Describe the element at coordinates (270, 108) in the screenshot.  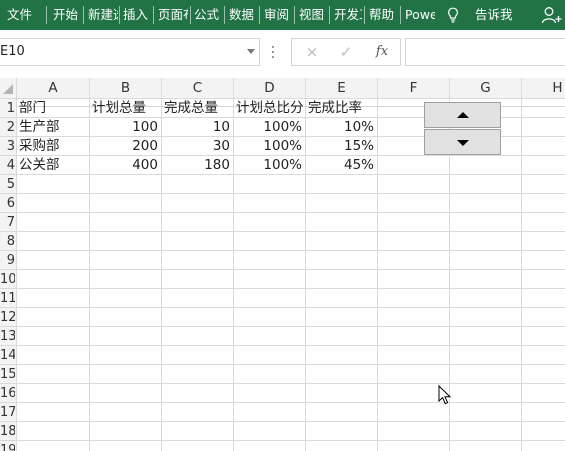
I see `cell-d1: 计划总比分` at that location.